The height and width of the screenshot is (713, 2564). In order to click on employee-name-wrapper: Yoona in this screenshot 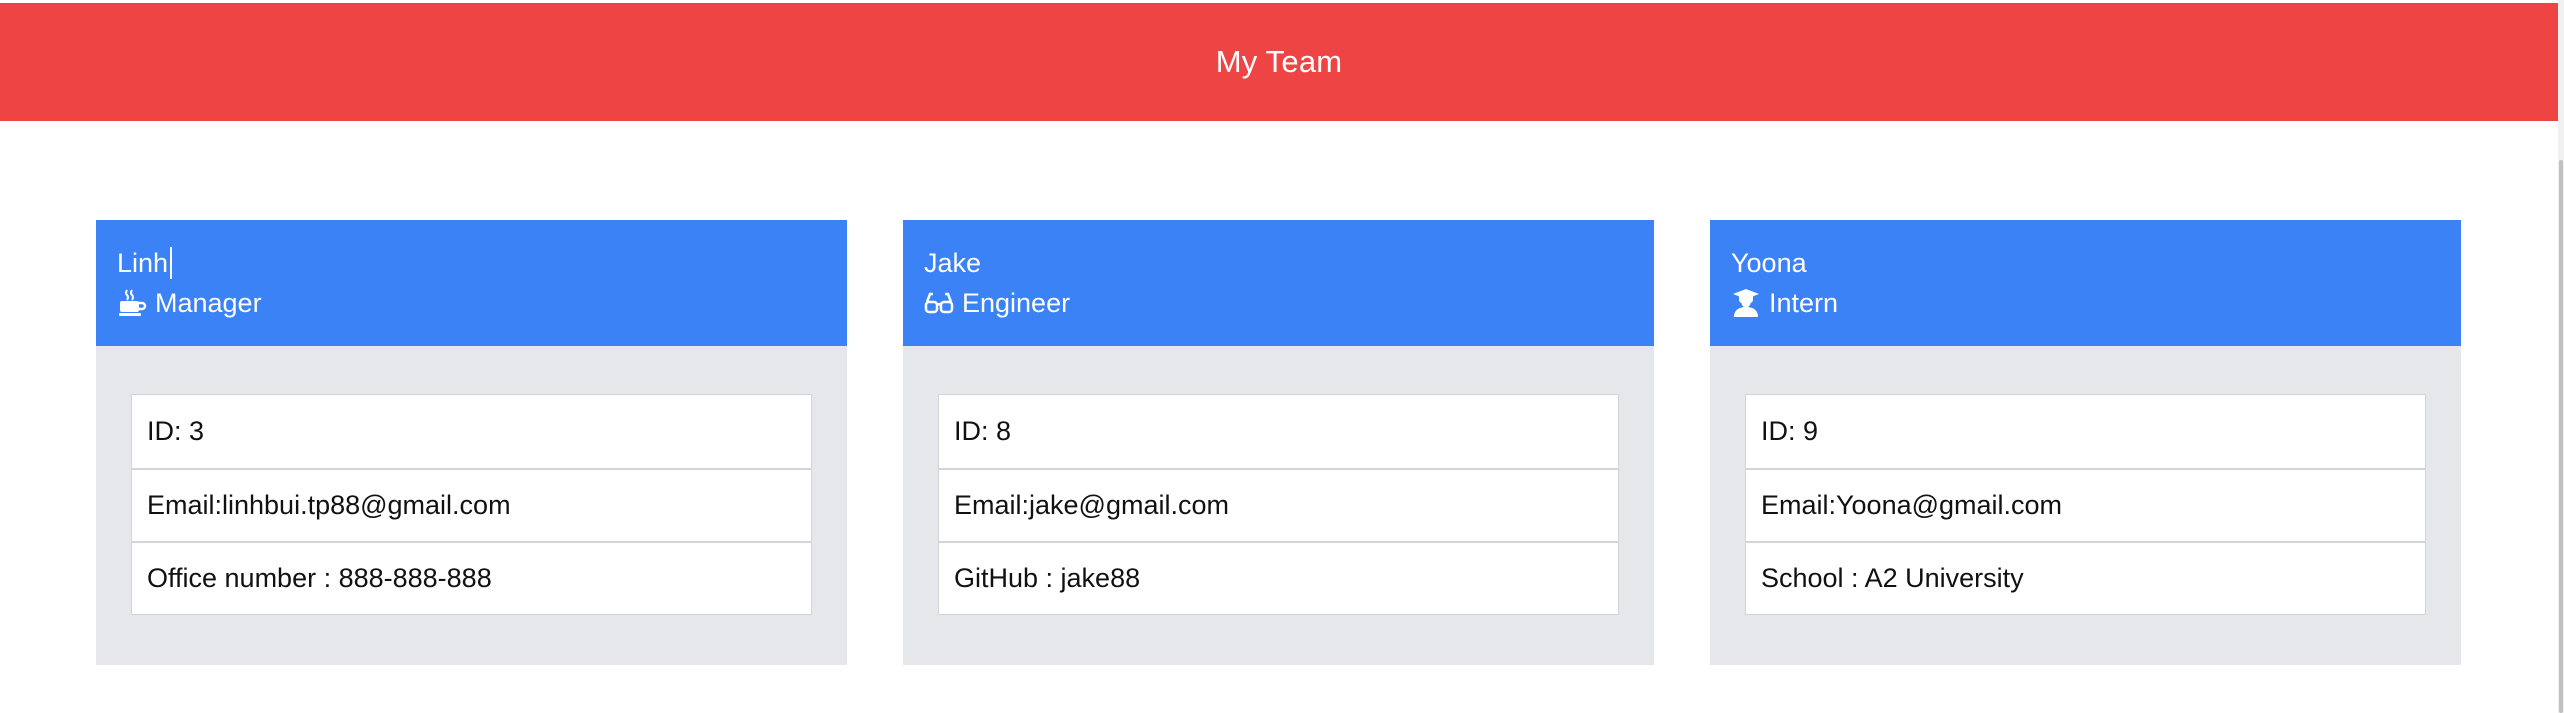, I will do `click(2096, 263)`.